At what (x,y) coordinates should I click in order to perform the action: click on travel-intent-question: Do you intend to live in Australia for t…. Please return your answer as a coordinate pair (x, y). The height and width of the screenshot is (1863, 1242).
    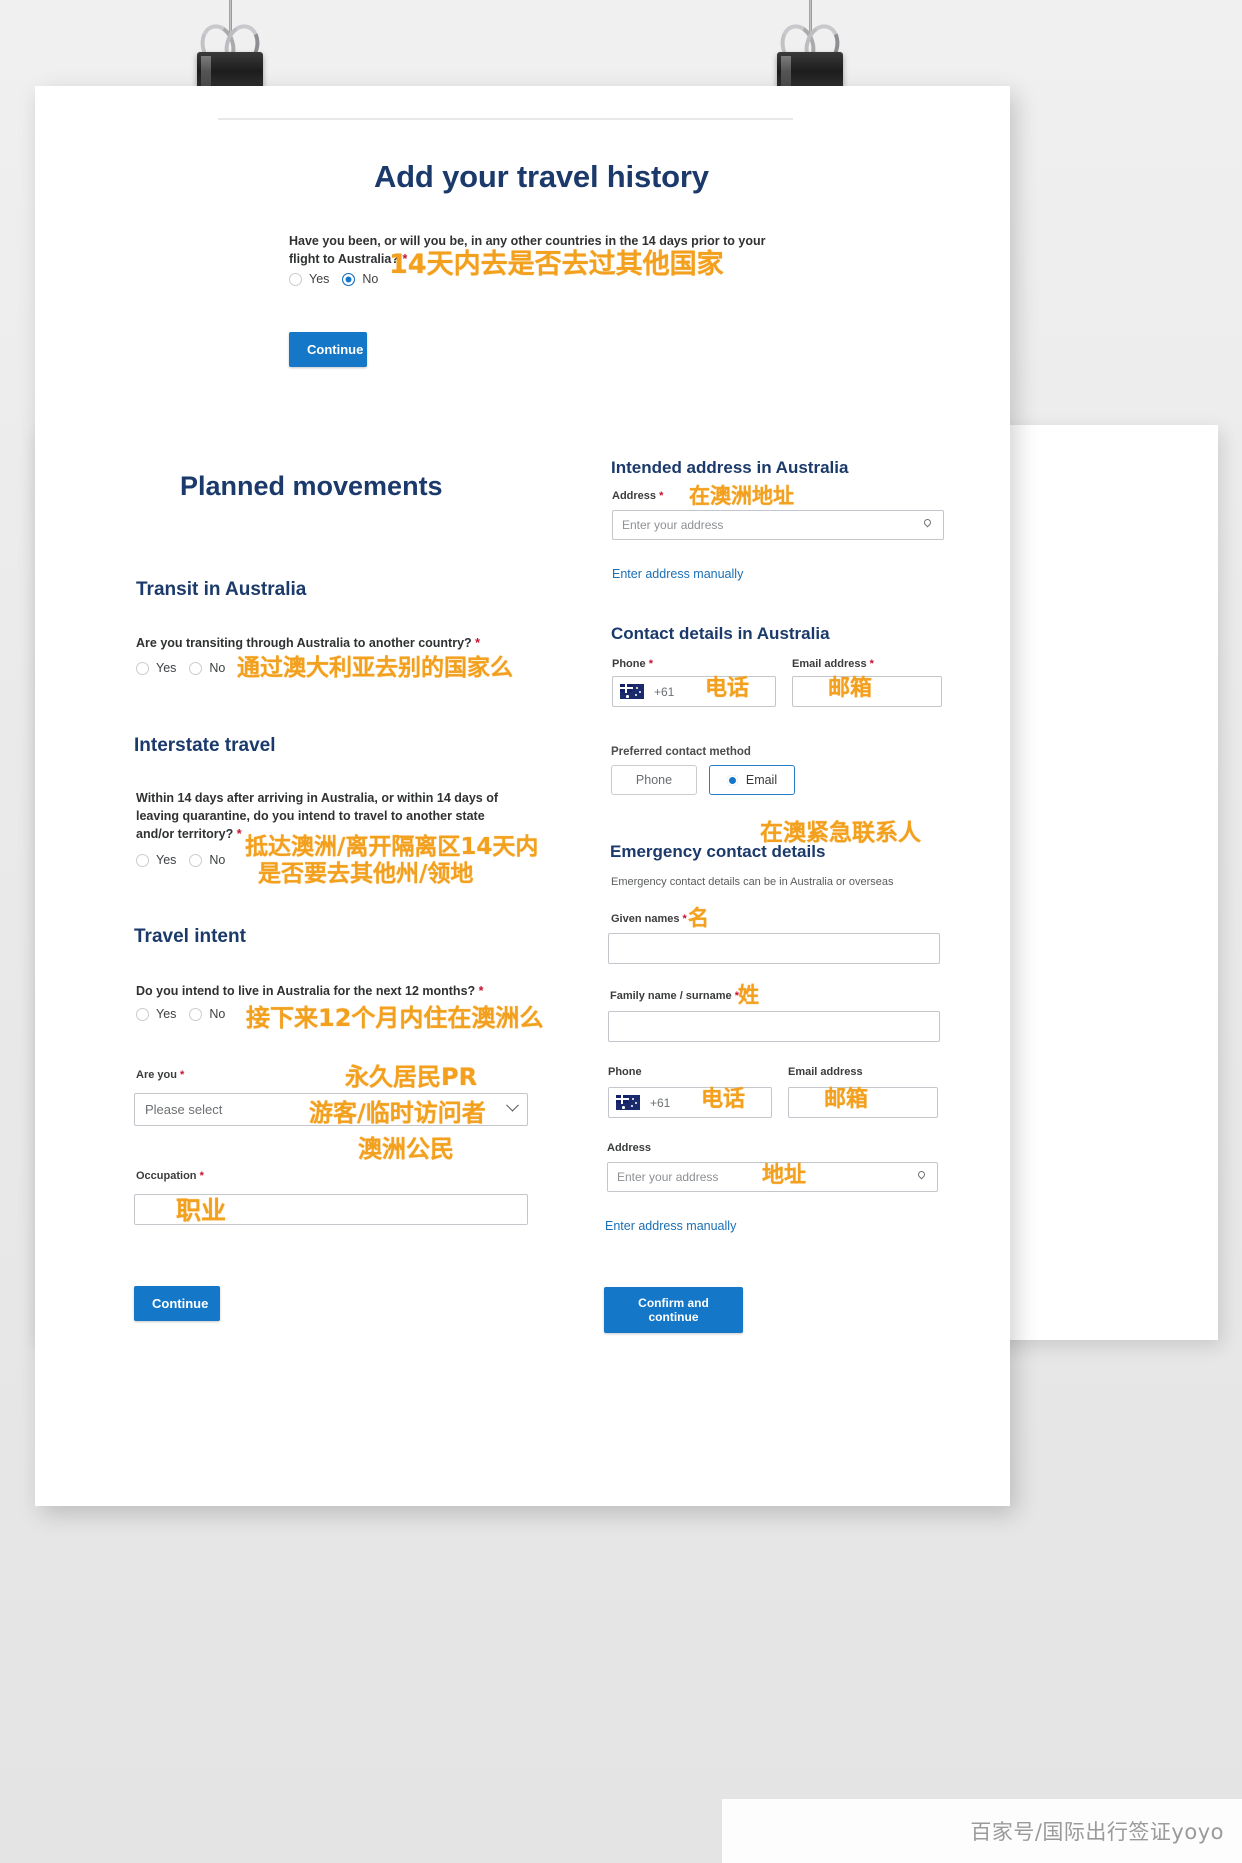
    Looking at the image, I should click on (336, 991).